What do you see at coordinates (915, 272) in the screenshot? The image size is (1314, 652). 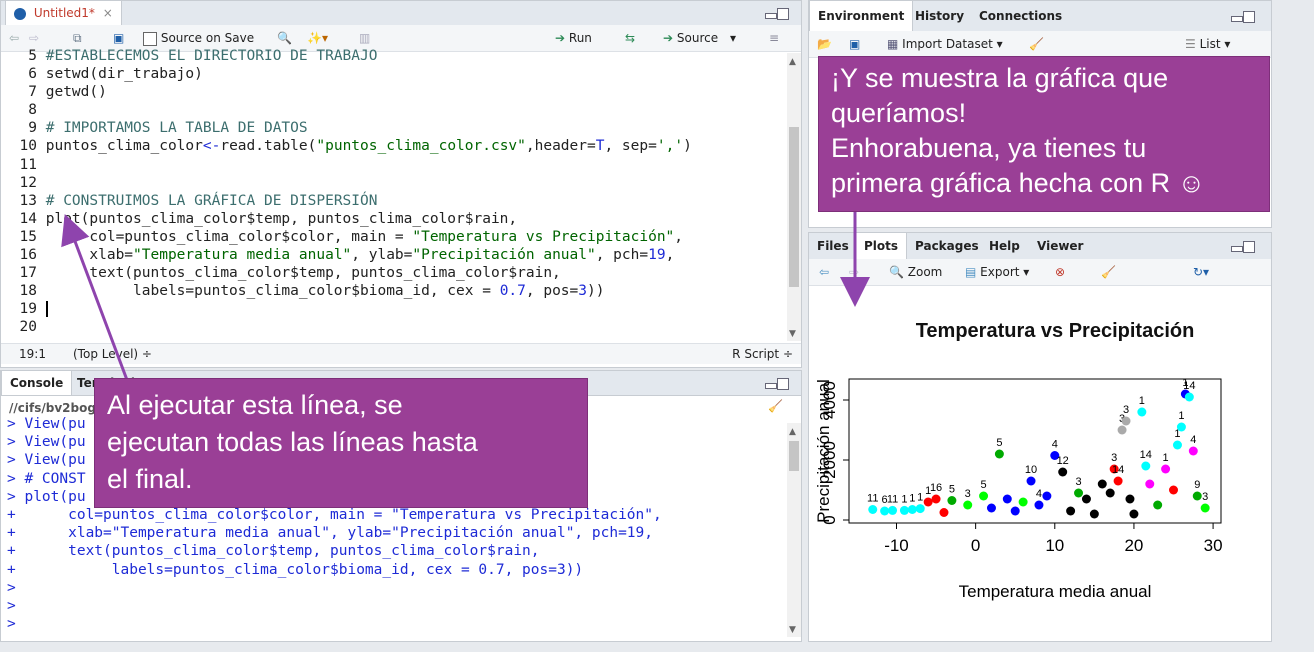 I see `zoom-button: 🔍 Zoom` at bounding box center [915, 272].